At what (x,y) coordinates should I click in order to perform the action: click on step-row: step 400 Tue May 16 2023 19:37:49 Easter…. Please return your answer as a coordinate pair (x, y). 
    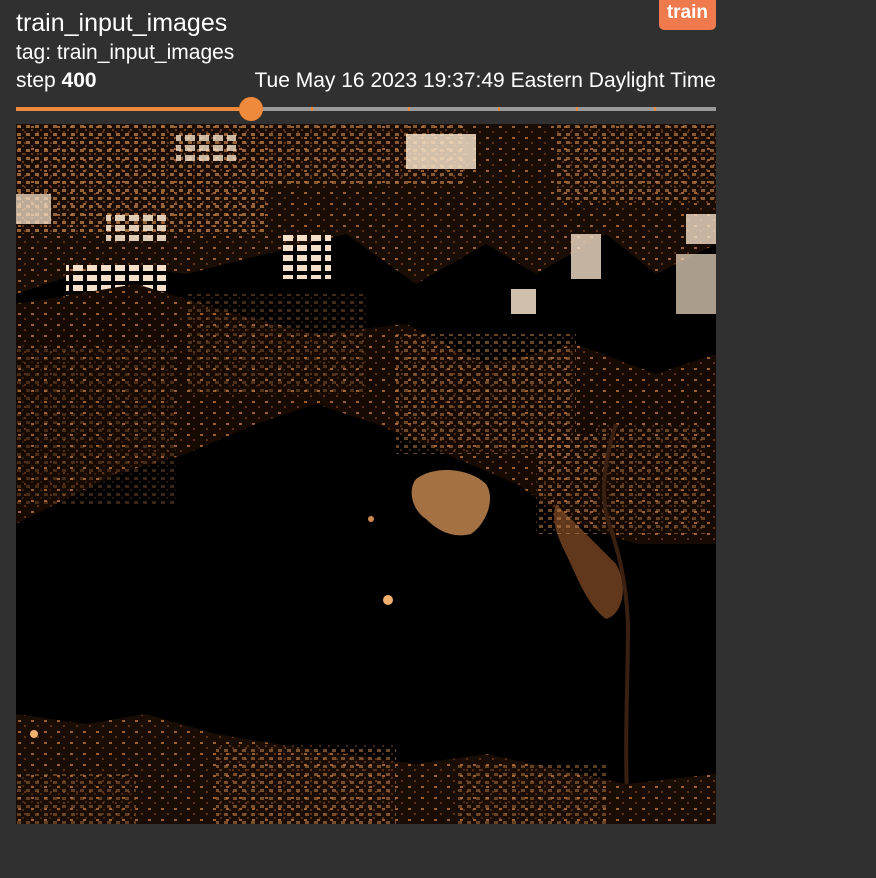
    Looking at the image, I should click on (366, 81).